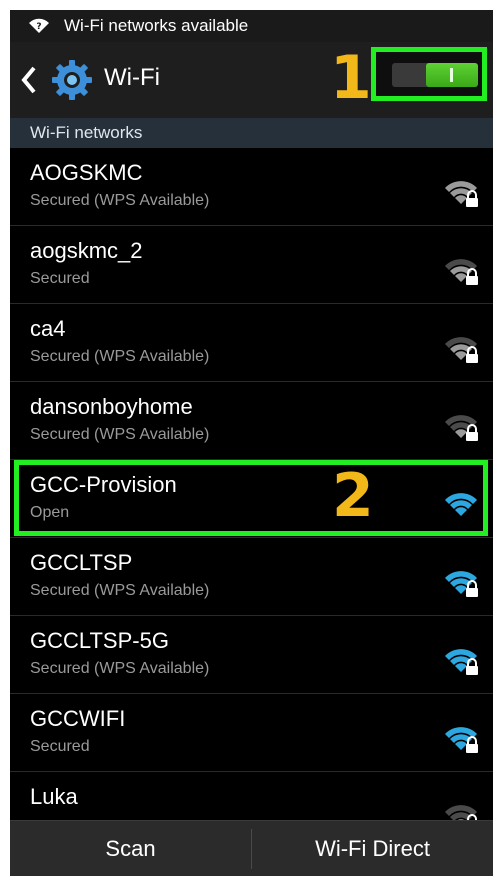 This screenshot has height=876, width=493. What do you see at coordinates (351, 78) in the screenshot?
I see `annotation-step-1: 1` at bounding box center [351, 78].